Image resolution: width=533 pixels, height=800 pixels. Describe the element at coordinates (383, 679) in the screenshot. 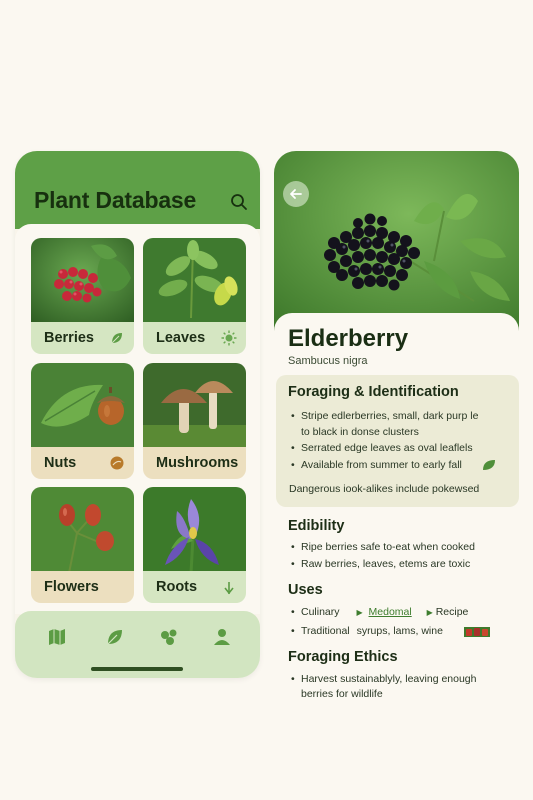

I see `list-item: Harvest sustainablyly, leaving enough` at that location.